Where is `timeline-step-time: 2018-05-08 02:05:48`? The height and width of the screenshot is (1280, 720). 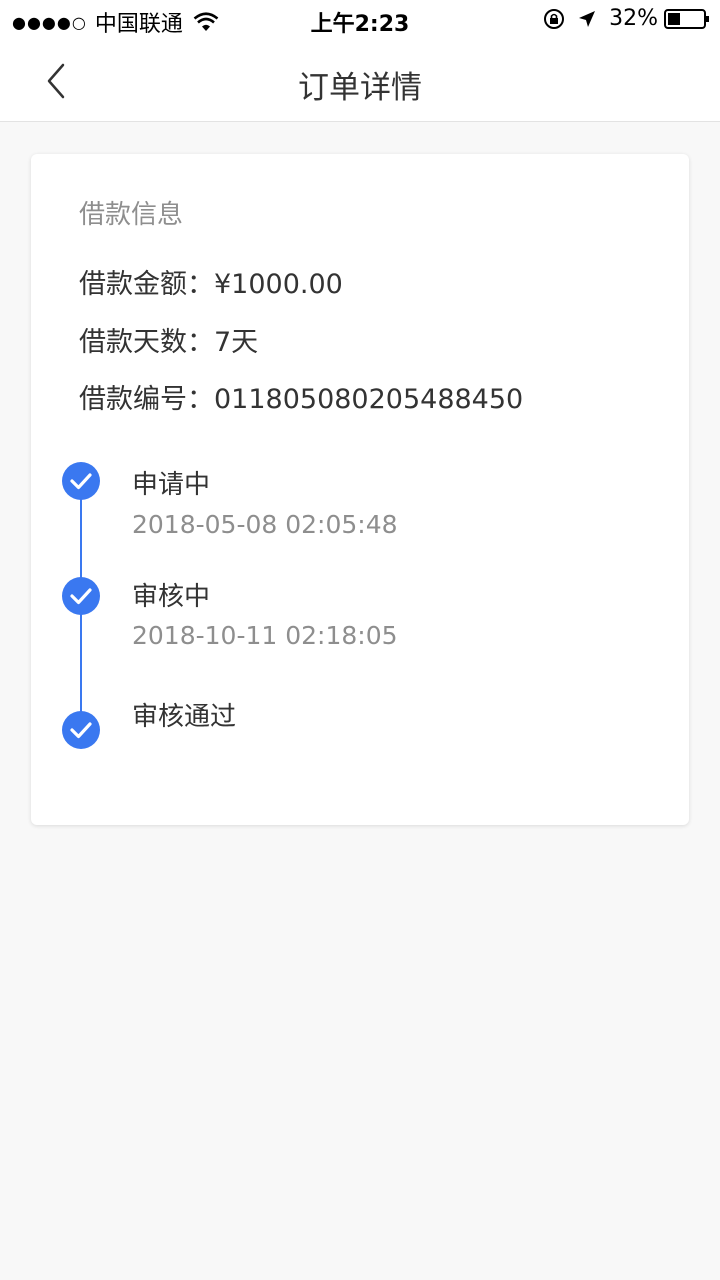
timeline-step-time: 2018-05-08 02:05:48 is located at coordinates (265, 524).